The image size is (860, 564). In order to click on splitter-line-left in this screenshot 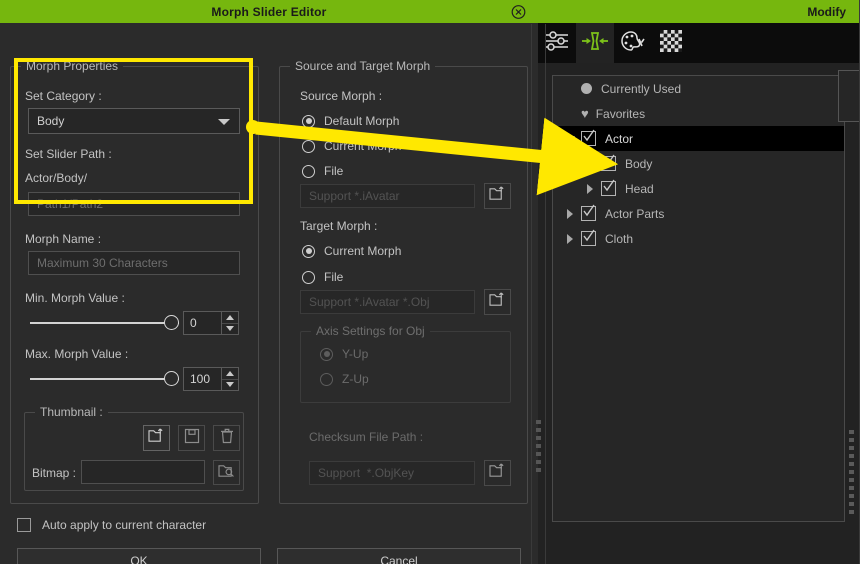, I will do `click(531, 294)`.